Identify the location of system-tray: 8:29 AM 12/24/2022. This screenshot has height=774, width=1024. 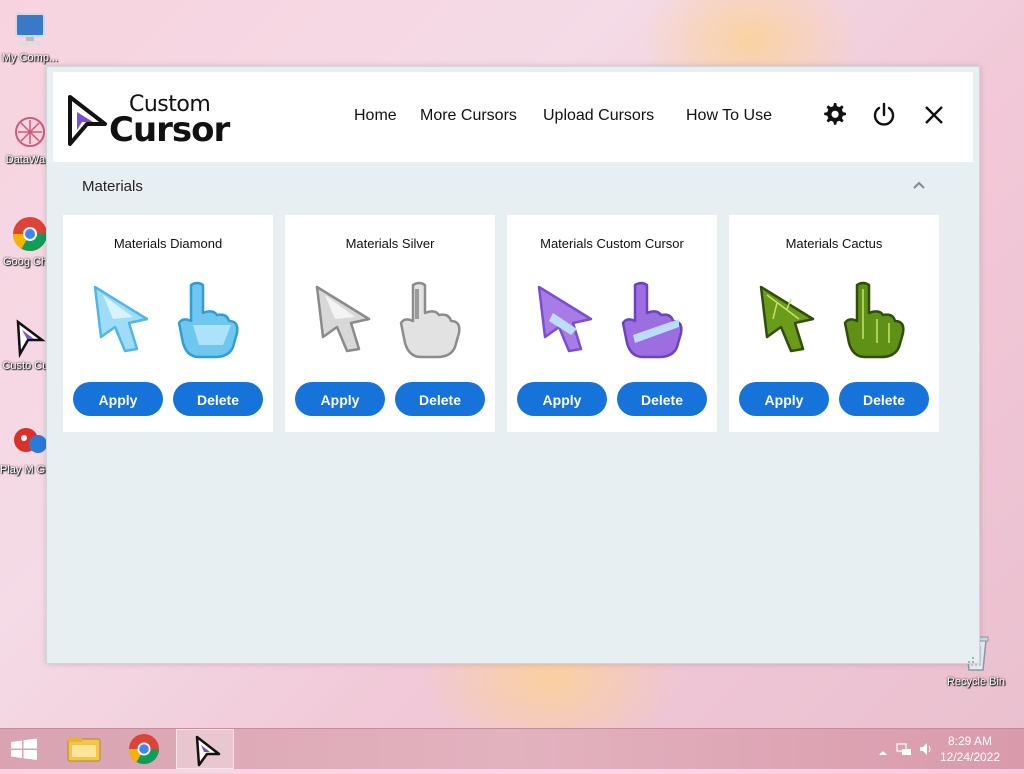
(944, 749).